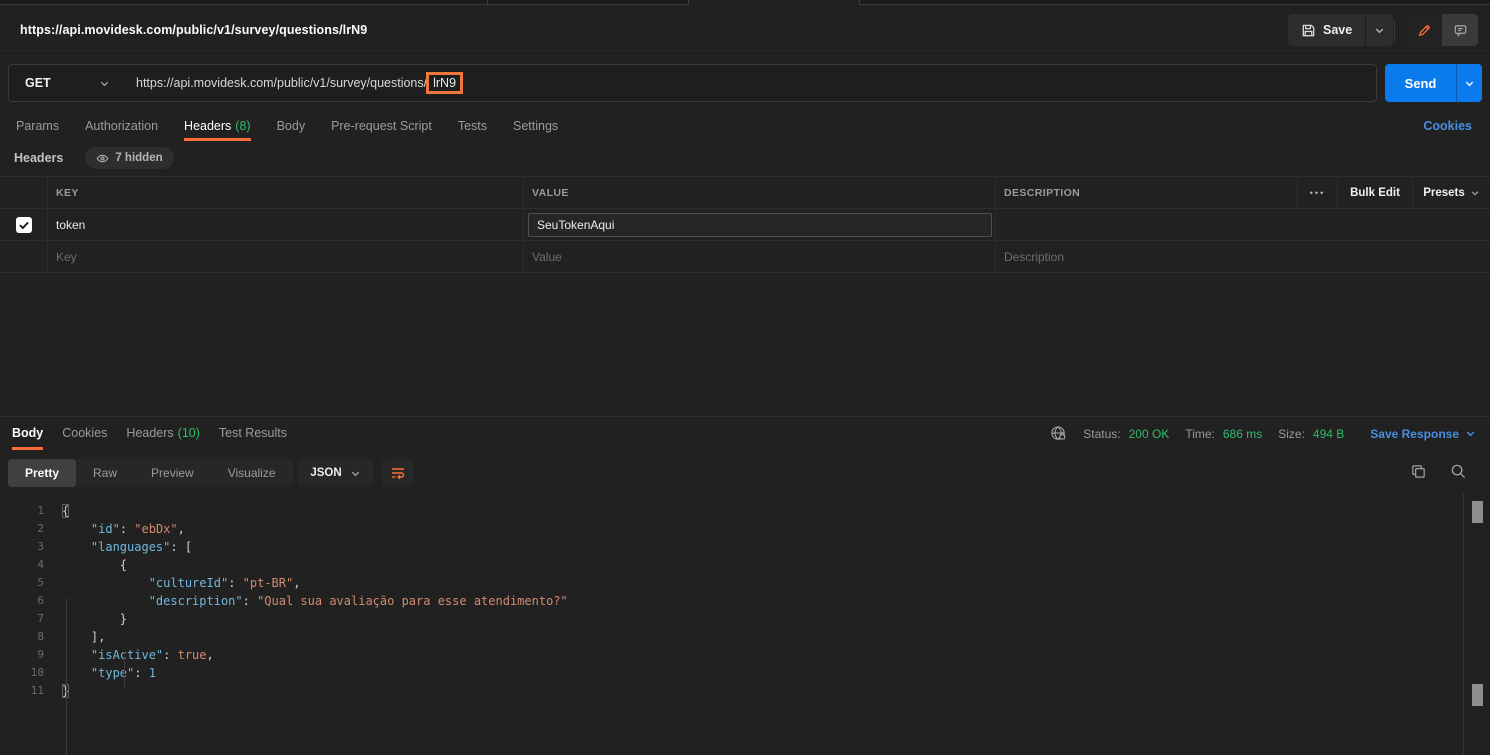 This screenshot has height=755, width=1490. Describe the element at coordinates (42, 473) in the screenshot. I see `view-pretty: Pretty` at that location.